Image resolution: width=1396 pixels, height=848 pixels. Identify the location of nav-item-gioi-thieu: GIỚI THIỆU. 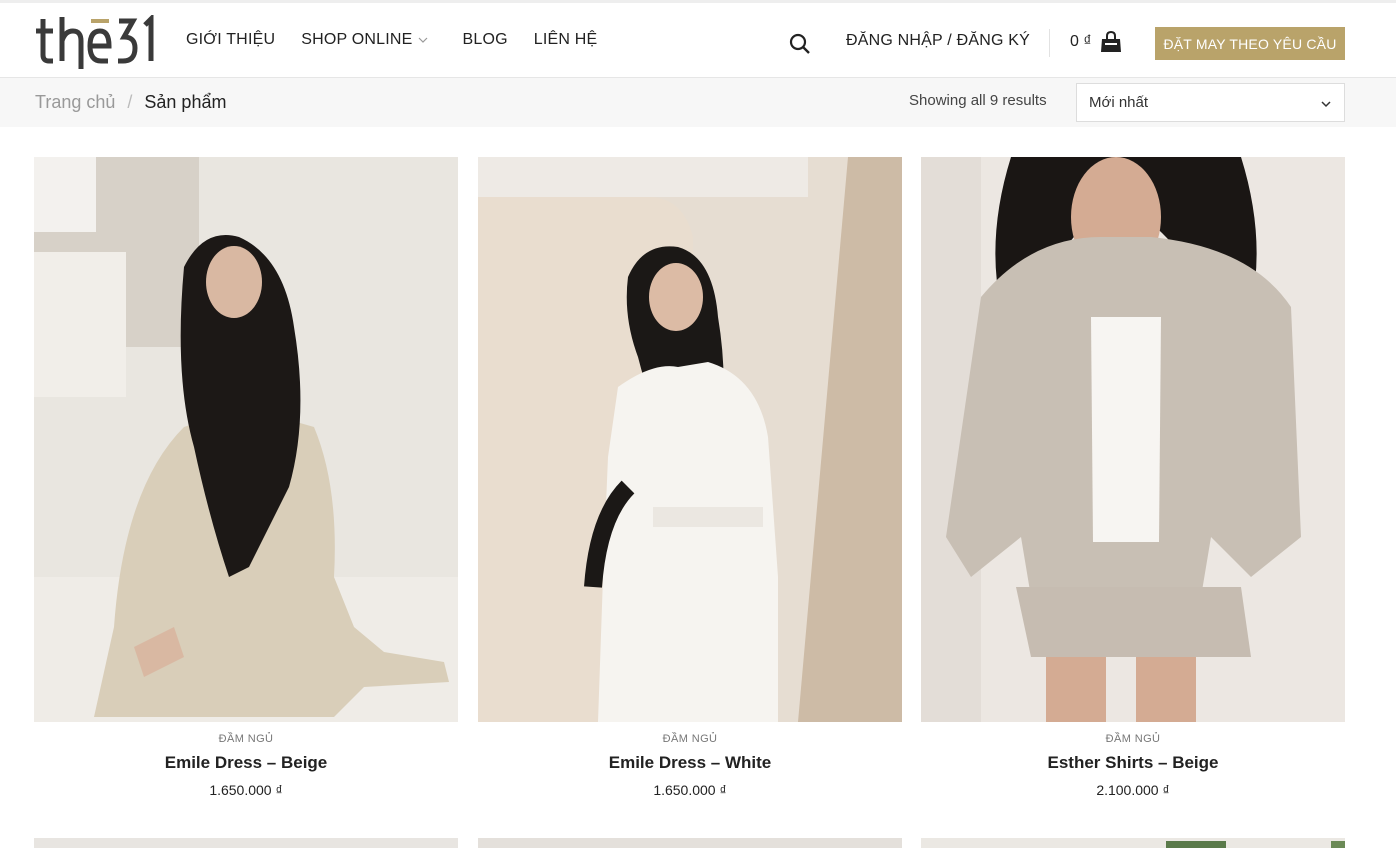
(230, 40).